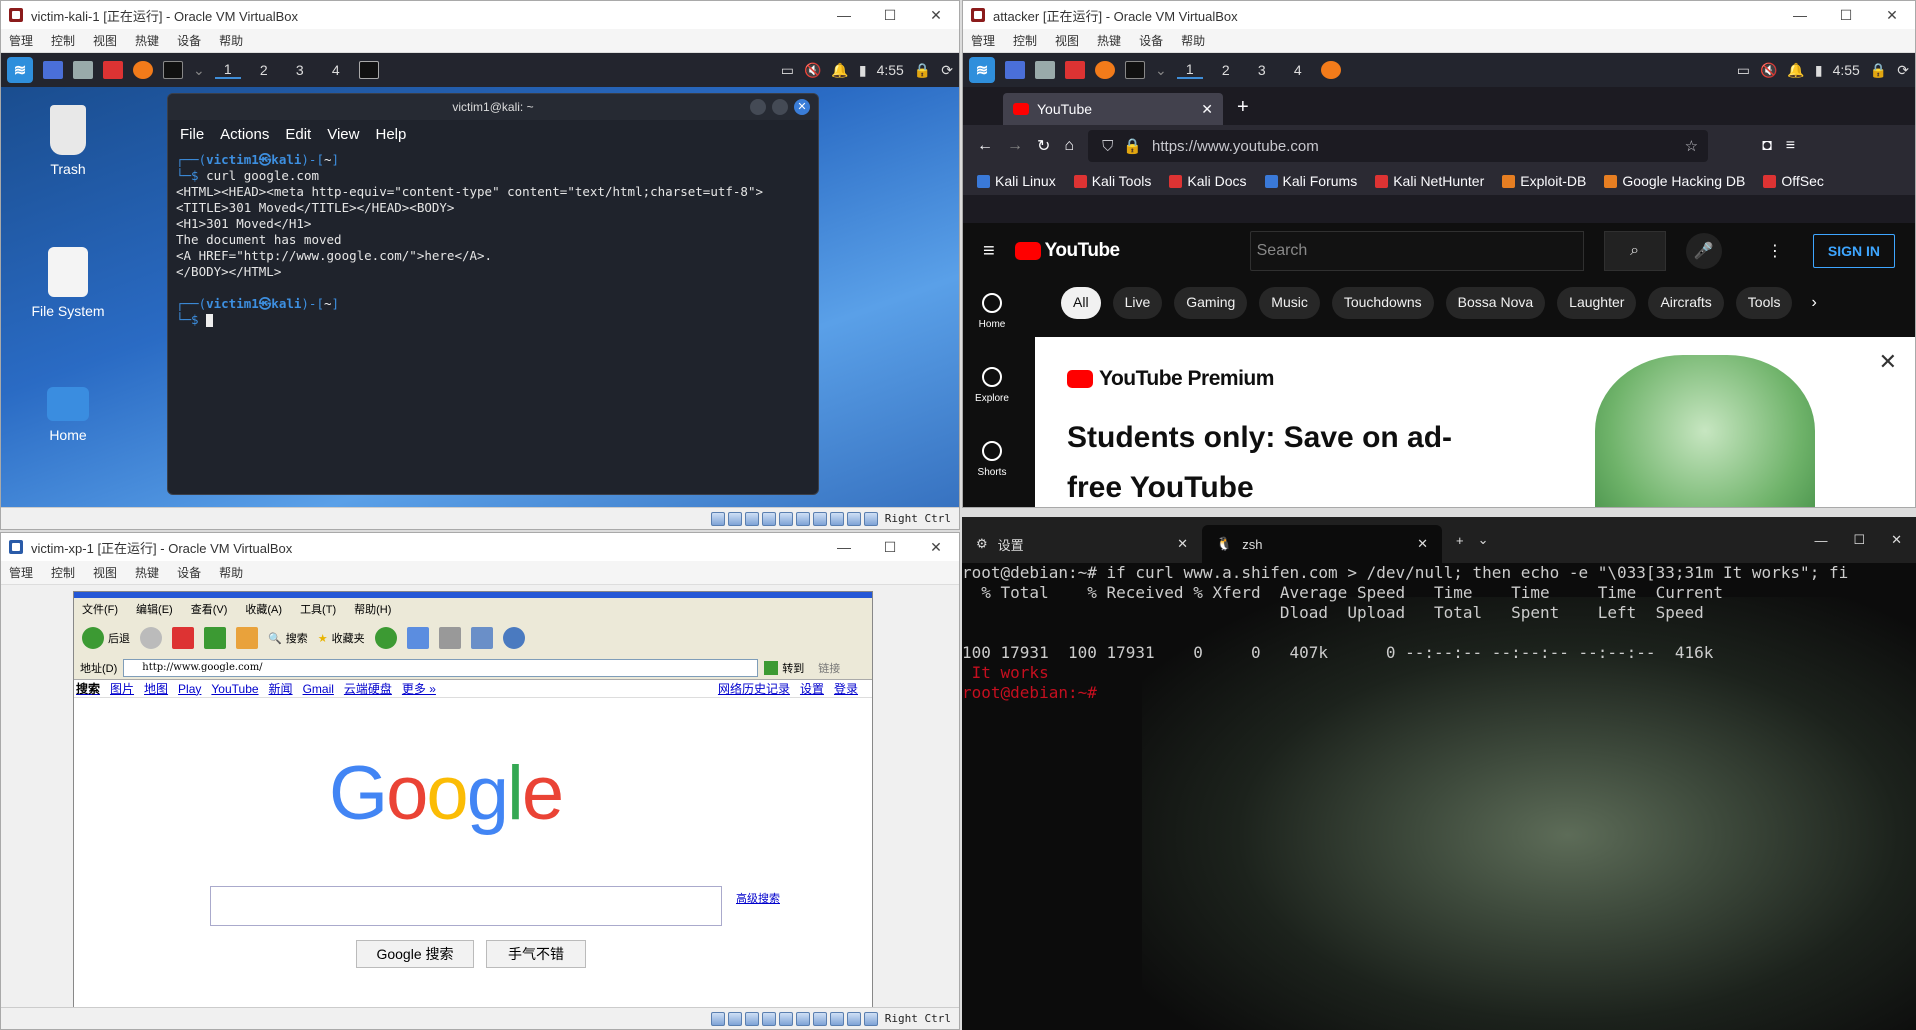 Image resolution: width=1916 pixels, height=1030 pixels. Describe the element at coordinates (341, 638) in the screenshot. I see `favorites-button: ★ 收藏夹` at that location.